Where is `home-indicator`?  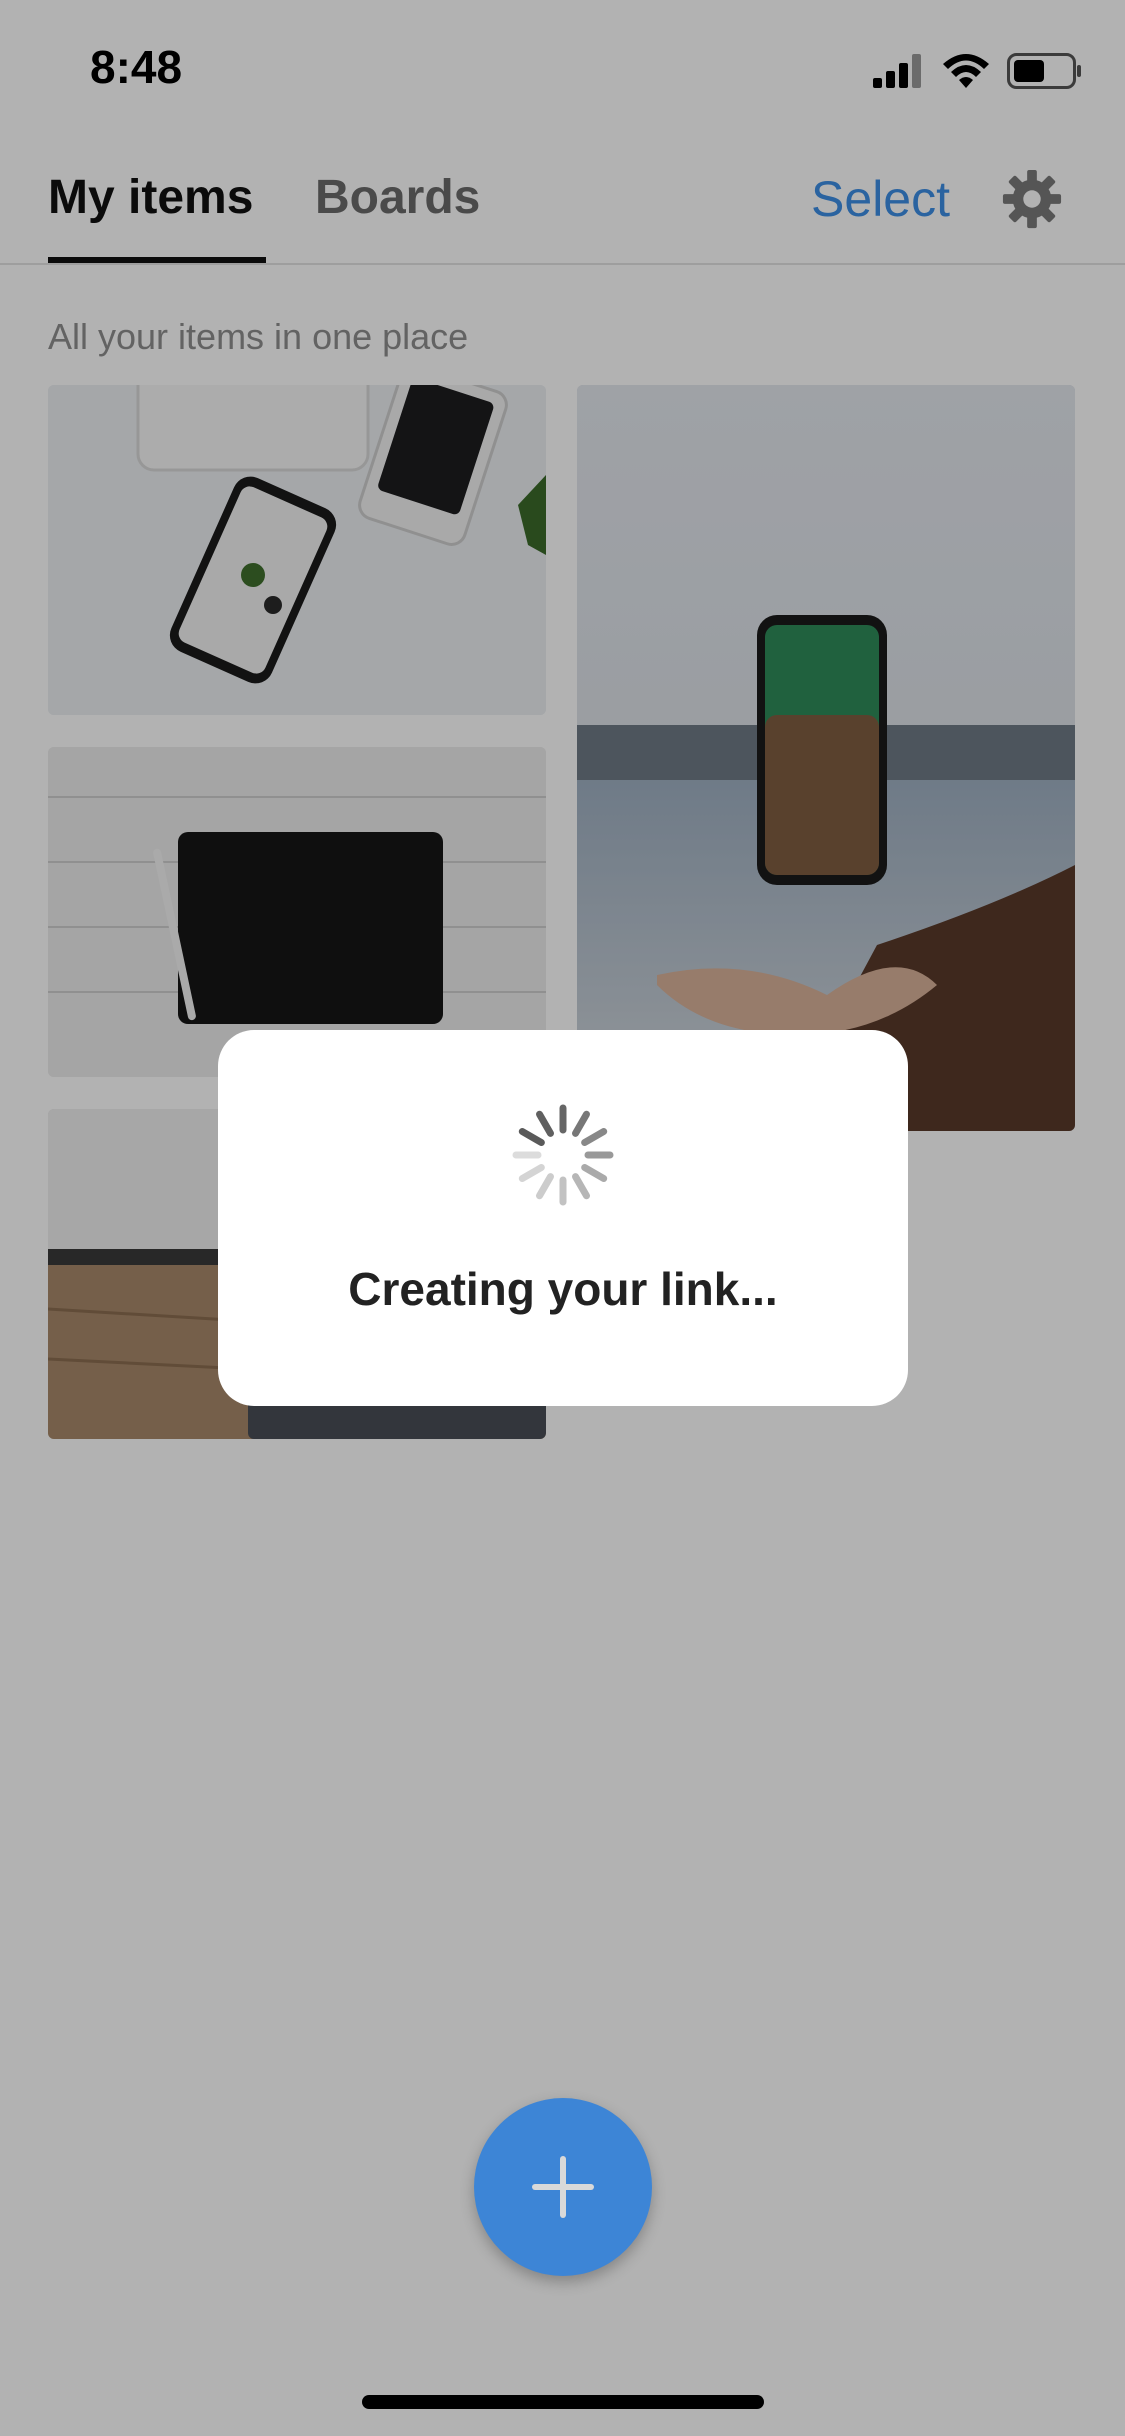 home-indicator is located at coordinates (563, 2402).